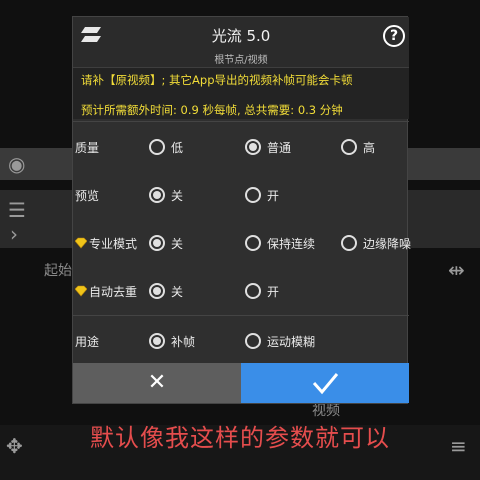 Image resolution: width=480 pixels, height=480 pixels. What do you see at coordinates (217, 80) in the screenshot?
I see `notice-warning: 请补【原视频】; 其它App导出的视频补帧可能会卡顿` at bounding box center [217, 80].